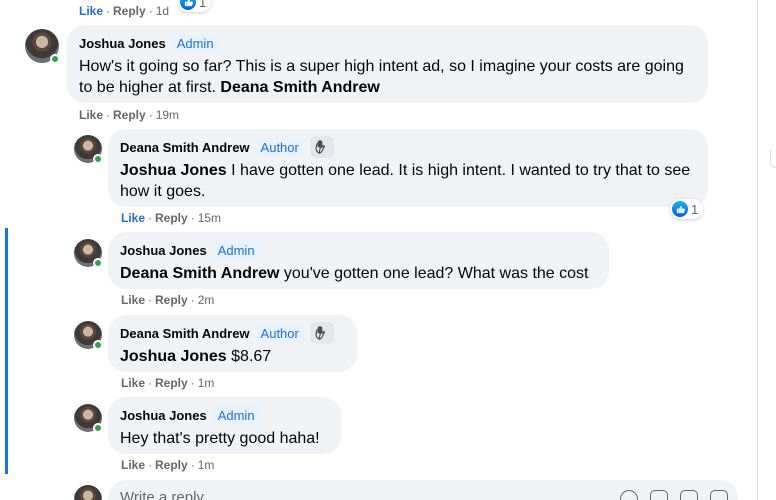 The height and width of the screenshot is (500, 776). I want to click on comment-actions: Like · Reply · 19m, so click(129, 115).